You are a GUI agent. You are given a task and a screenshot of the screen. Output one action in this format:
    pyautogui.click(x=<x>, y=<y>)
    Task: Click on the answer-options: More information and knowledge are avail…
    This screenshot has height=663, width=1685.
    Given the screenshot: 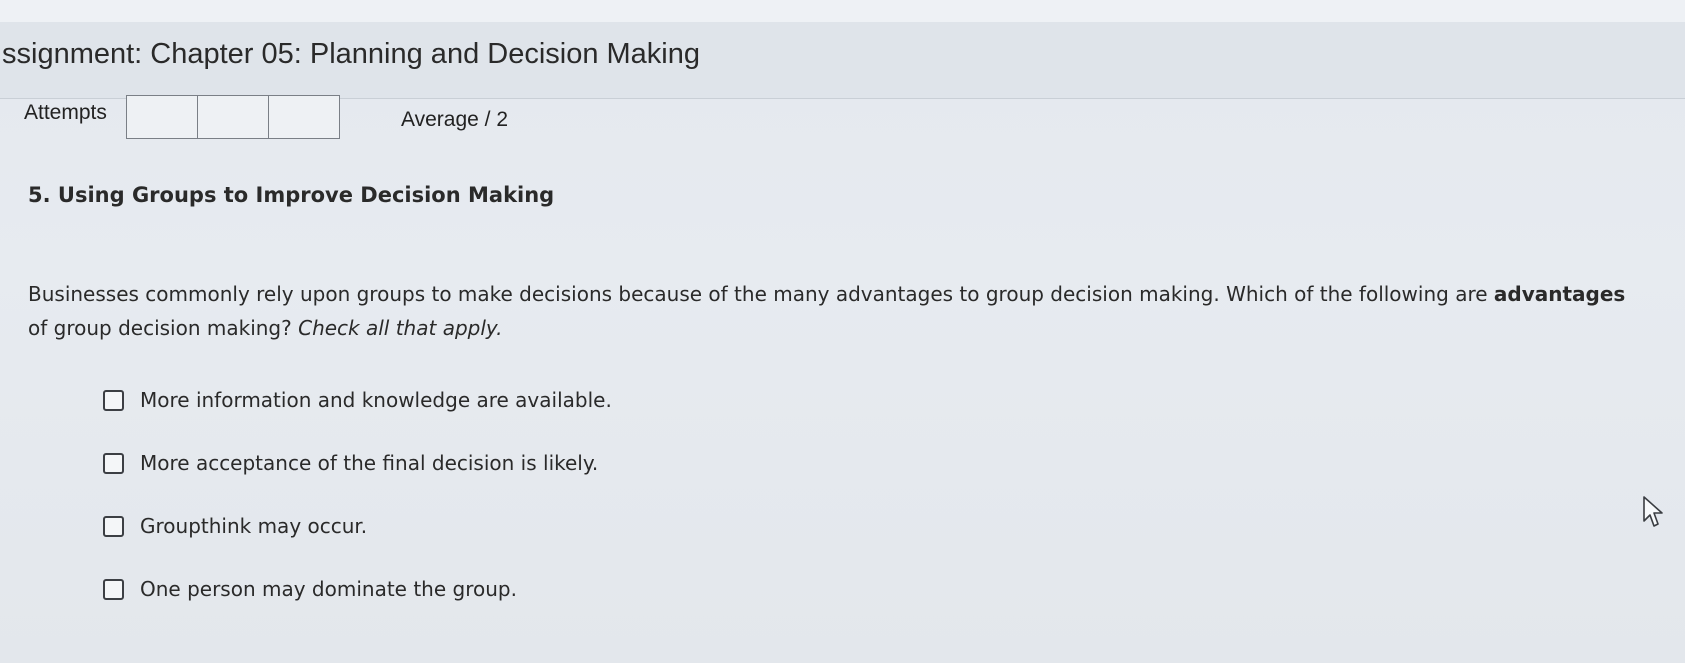 What is the action you would take?
    pyautogui.click(x=357, y=511)
    